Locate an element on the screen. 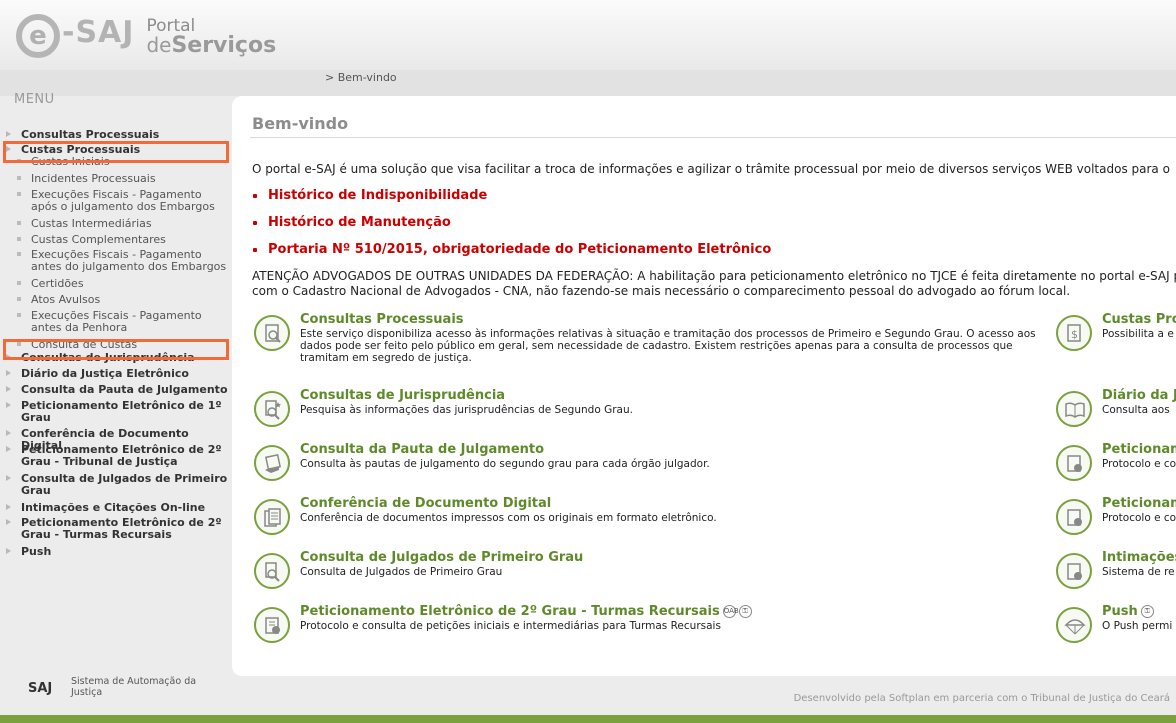 Image resolution: width=1176 pixels, height=723 pixels. logo-portal-de: de is located at coordinates (159, 45).